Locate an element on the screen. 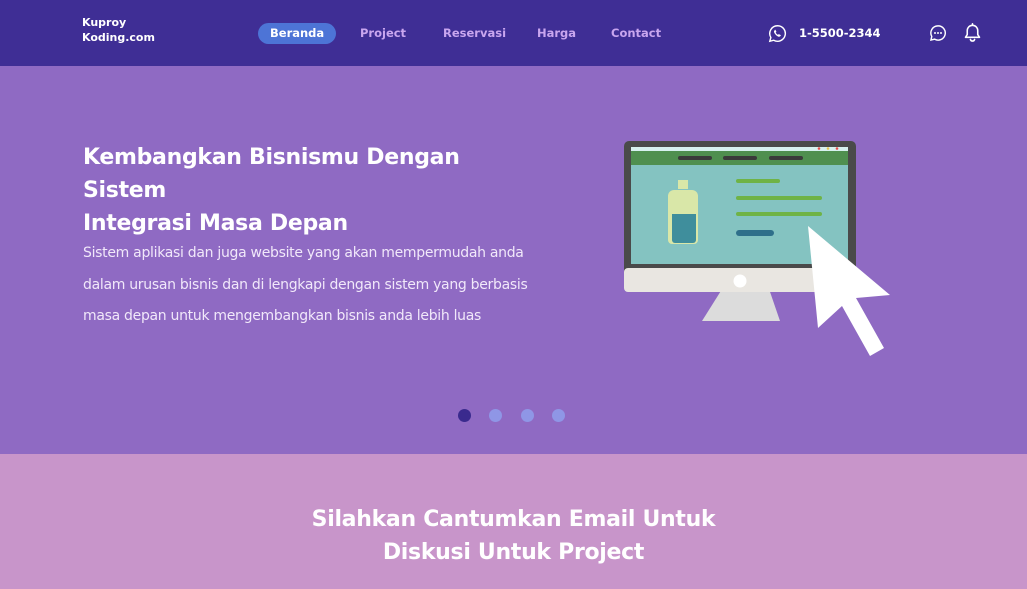 The width and height of the screenshot is (1027, 589). nav-item-beranda: Beranda is located at coordinates (297, 33).